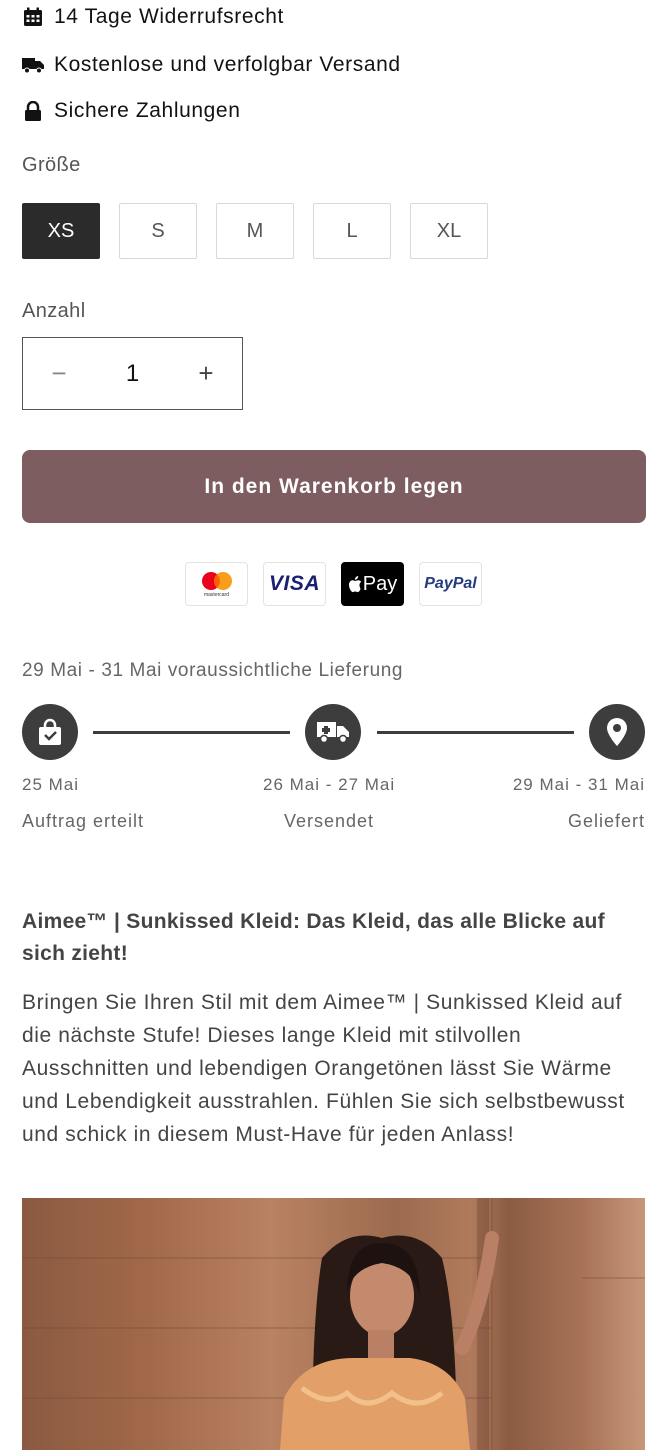 This screenshot has height=1450, width=666. I want to click on size-selector: XS S M L XL, so click(255, 231).